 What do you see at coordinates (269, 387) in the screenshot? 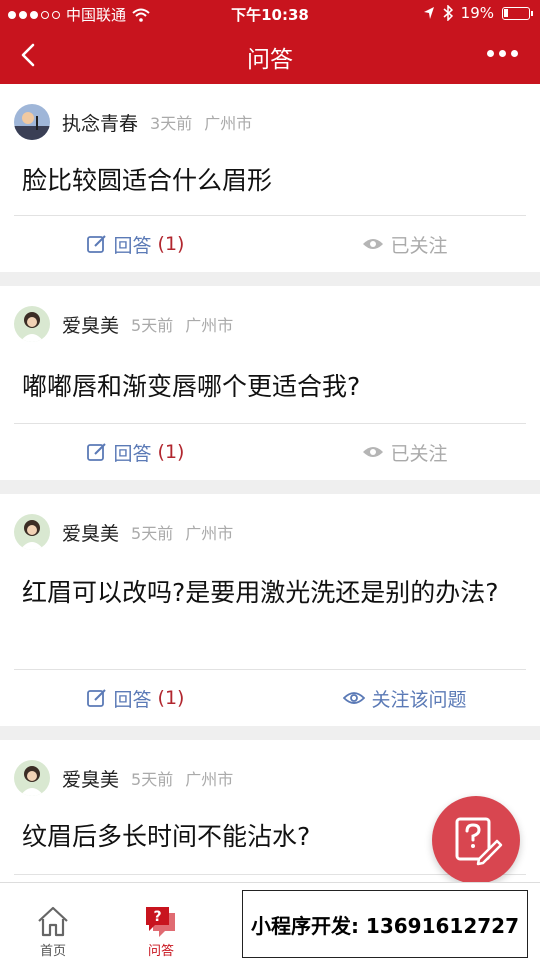
I see `question-text: 嘟嘟唇和渐变唇哪个更适合我?` at bounding box center [269, 387].